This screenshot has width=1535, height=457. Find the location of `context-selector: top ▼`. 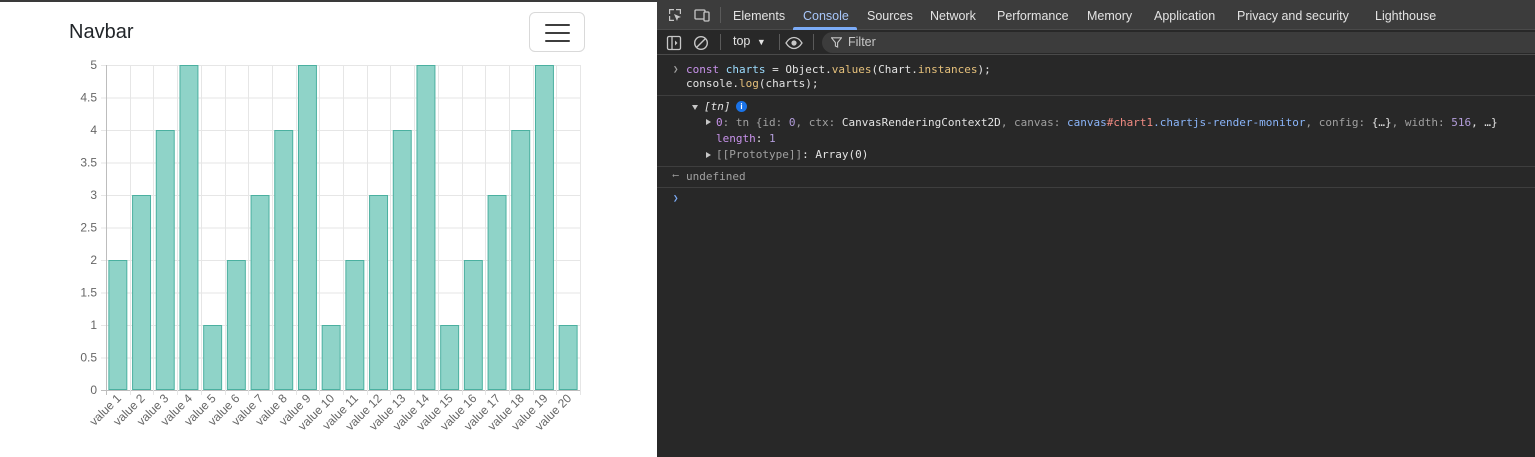

context-selector: top ▼ is located at coordinates (749, 41).